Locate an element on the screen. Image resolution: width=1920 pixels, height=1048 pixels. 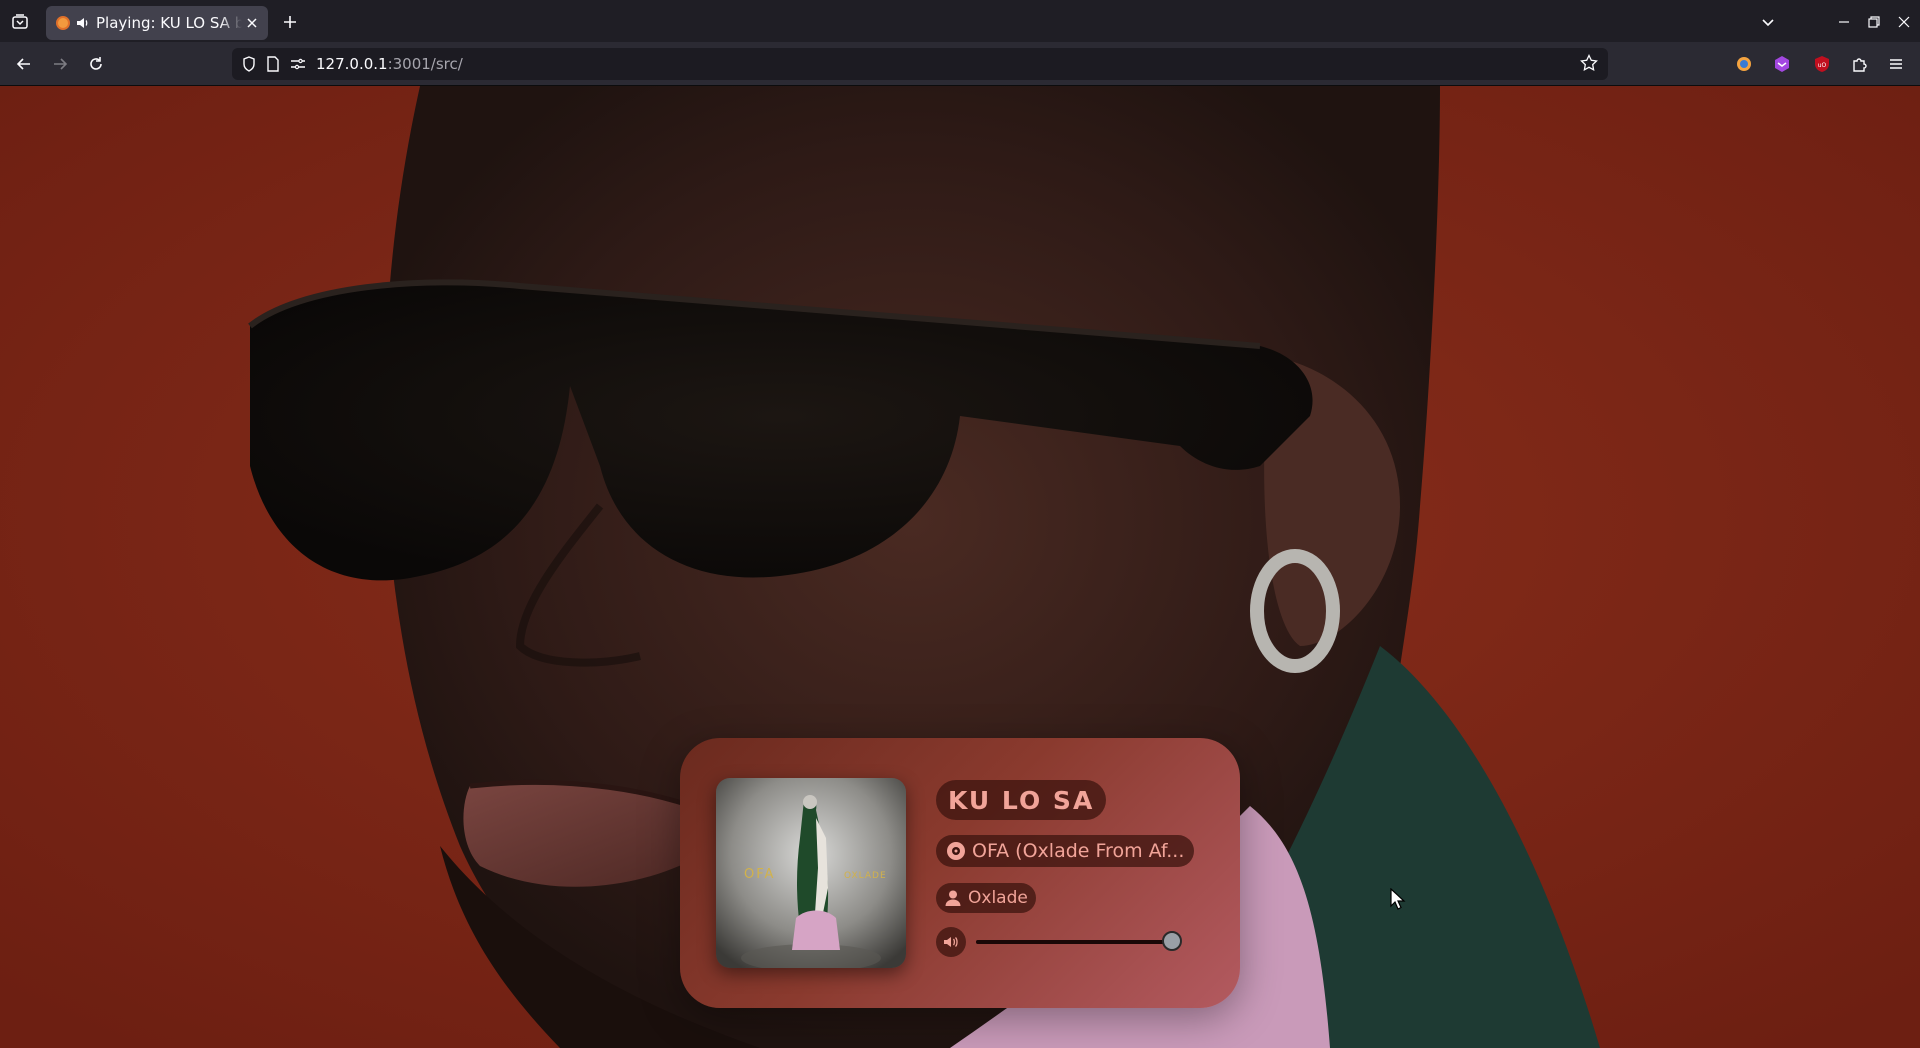
permissions-icon is located at coordinates (298, 64).